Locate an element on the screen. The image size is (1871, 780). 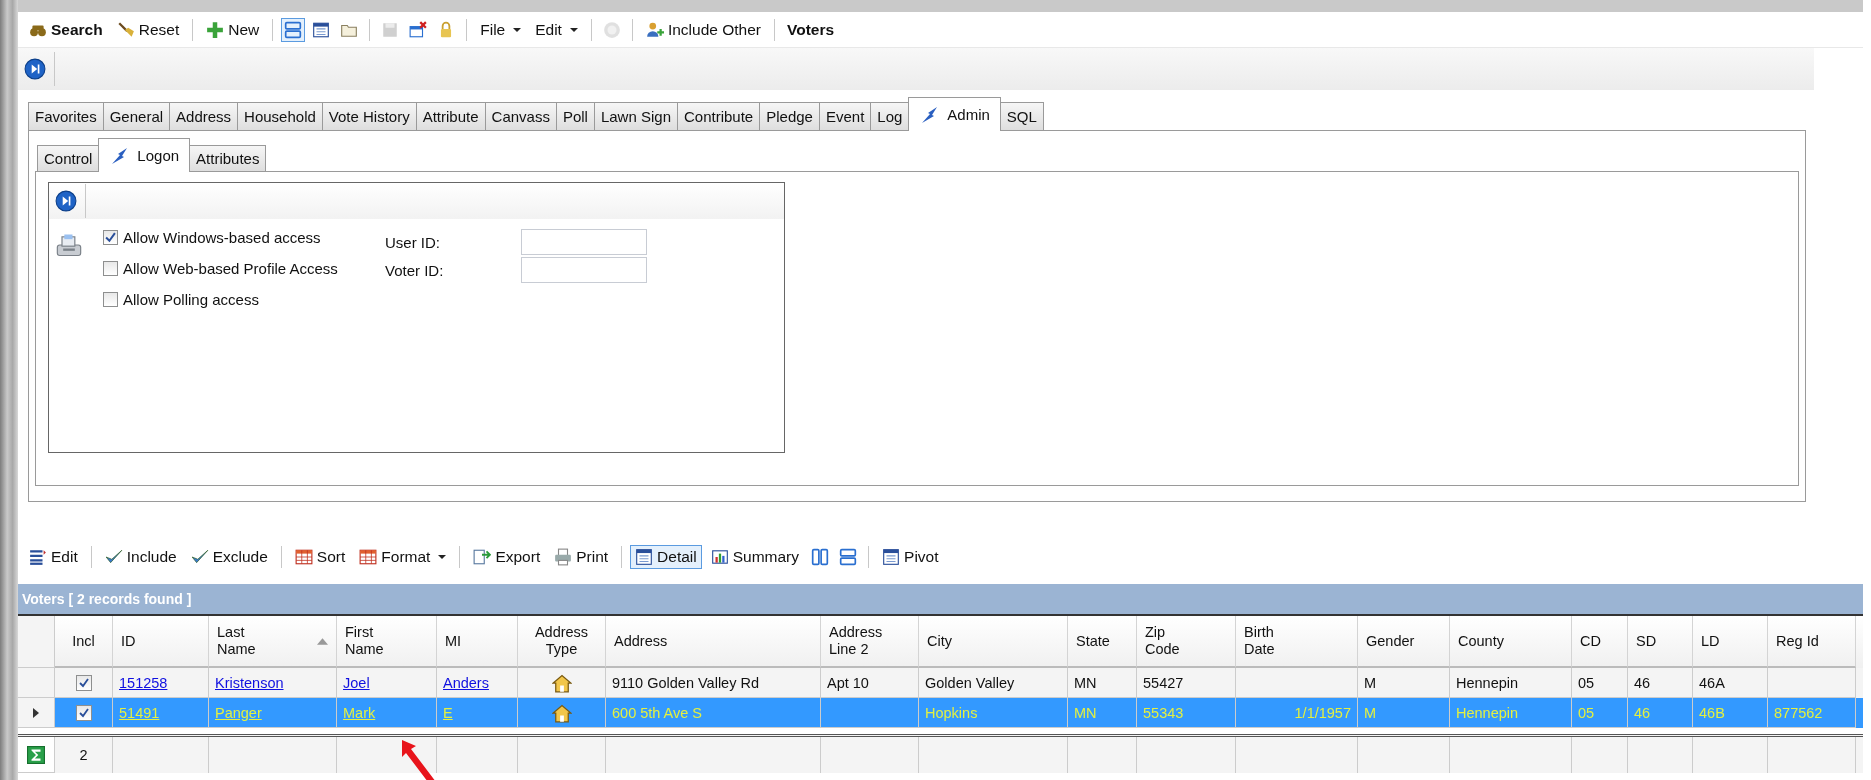
table-link: Kristenson is located at coordinates (249, 682).